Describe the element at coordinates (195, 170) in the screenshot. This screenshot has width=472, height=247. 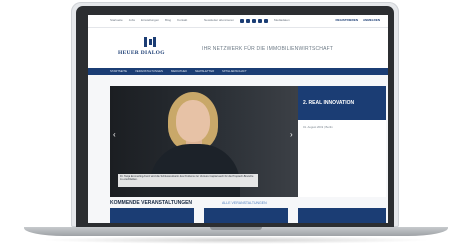
I see `hero-photo-body` at that location.